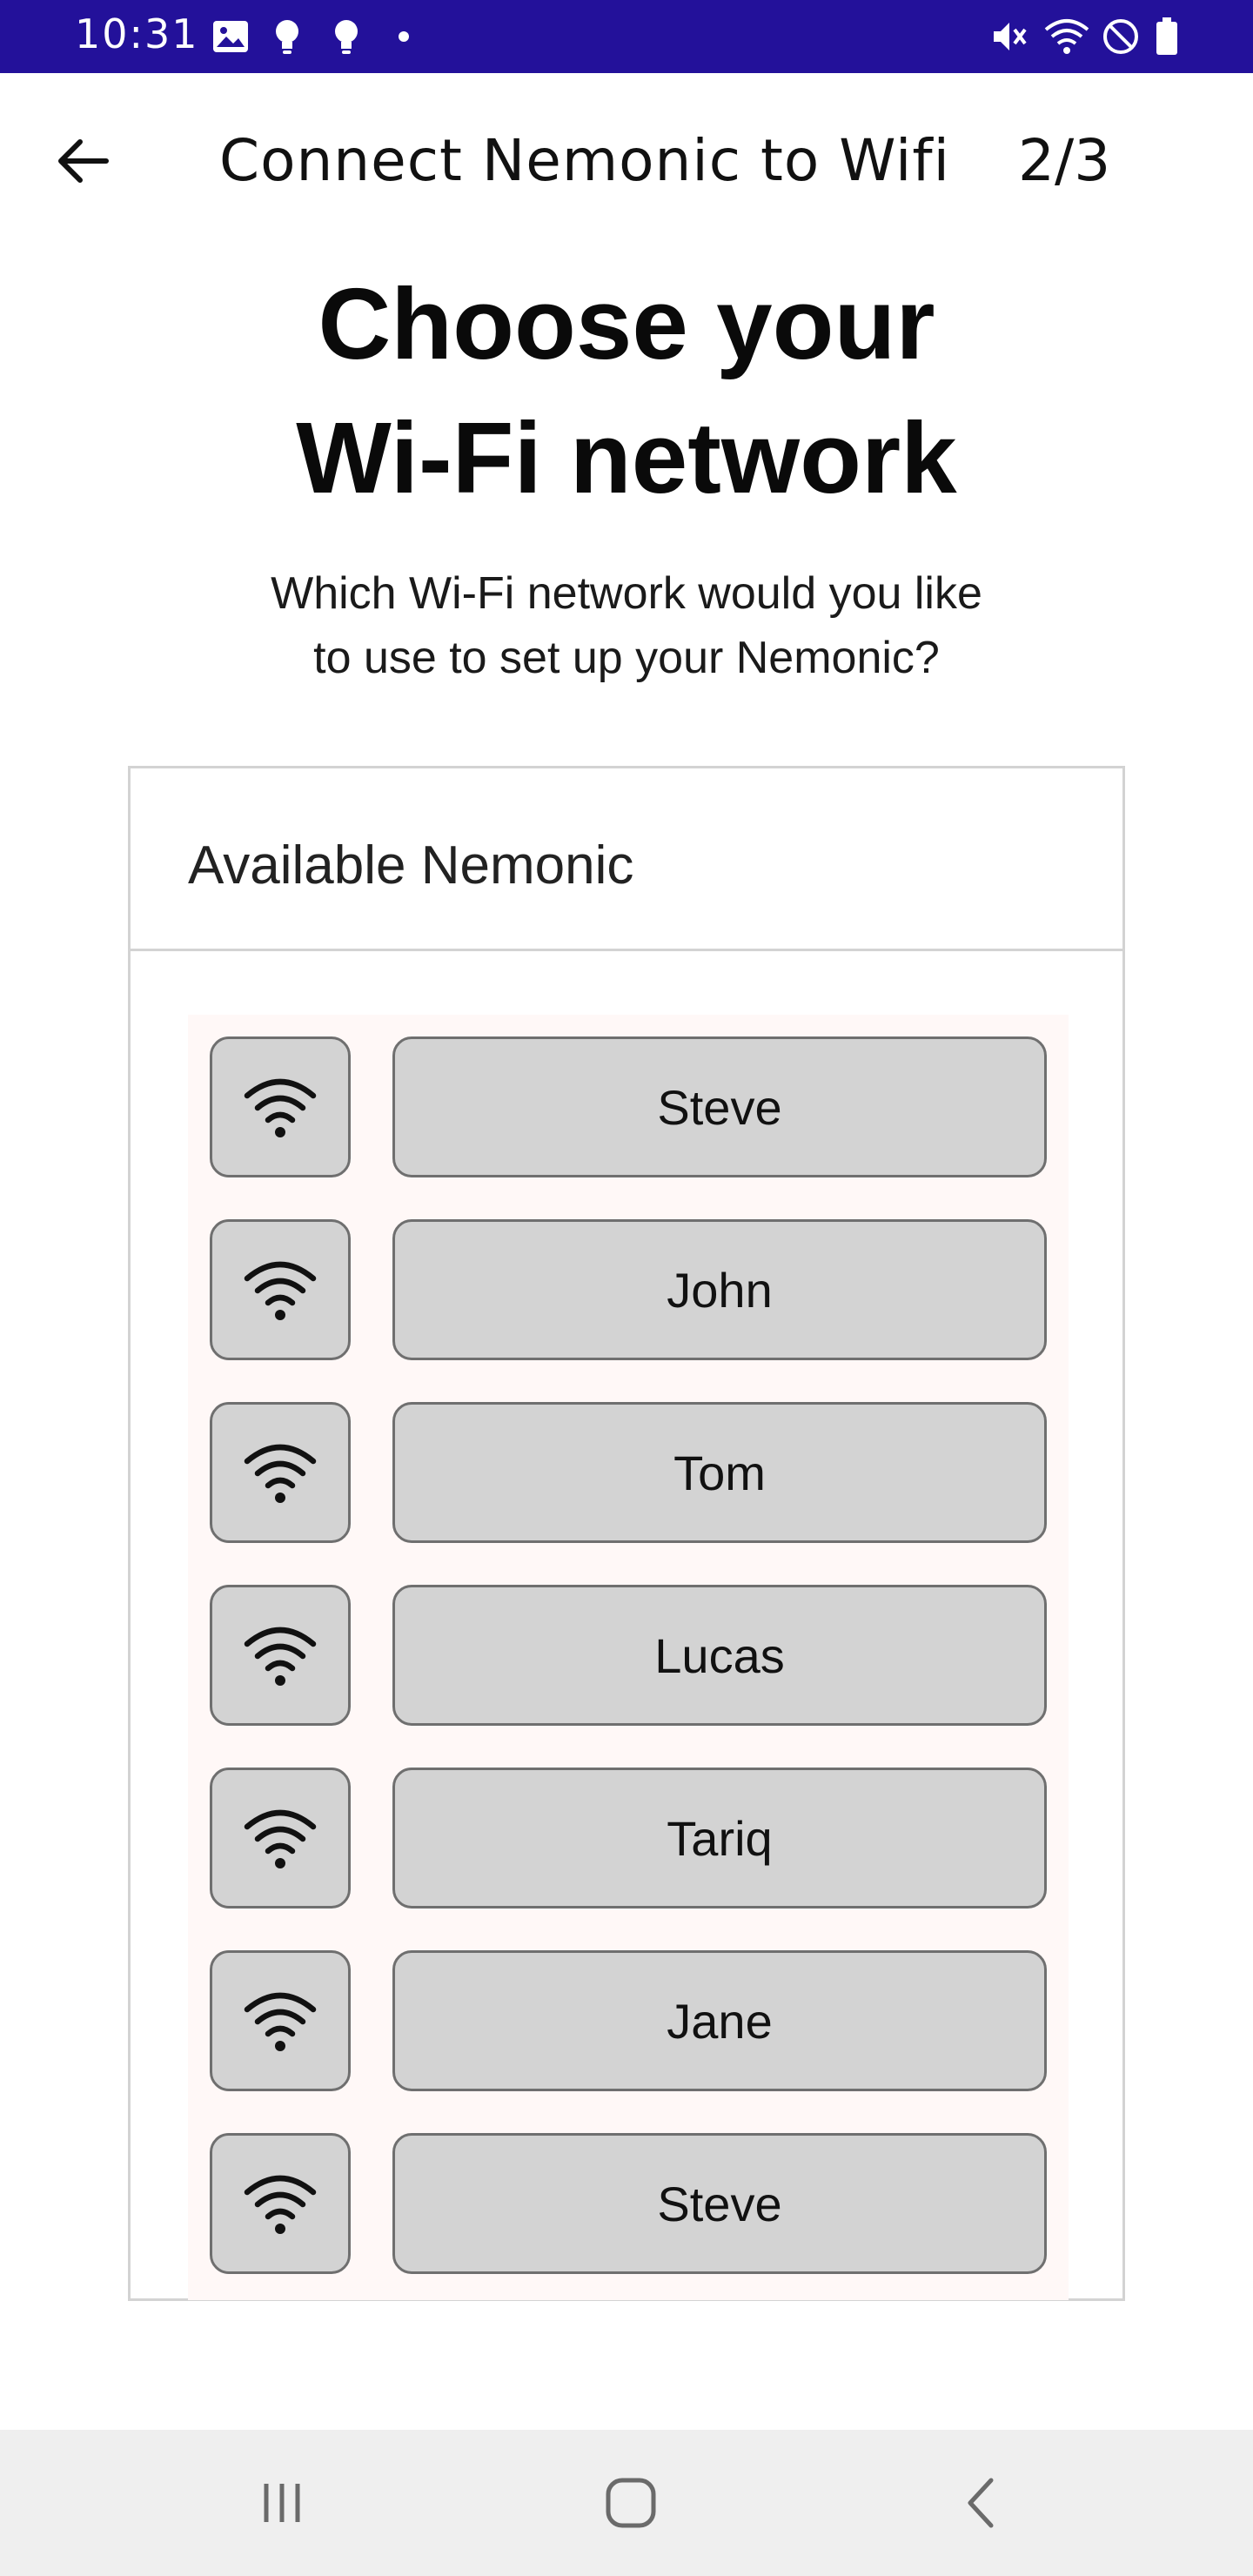  I want to click on do-not-disturb-icon, so click(1120, 37).